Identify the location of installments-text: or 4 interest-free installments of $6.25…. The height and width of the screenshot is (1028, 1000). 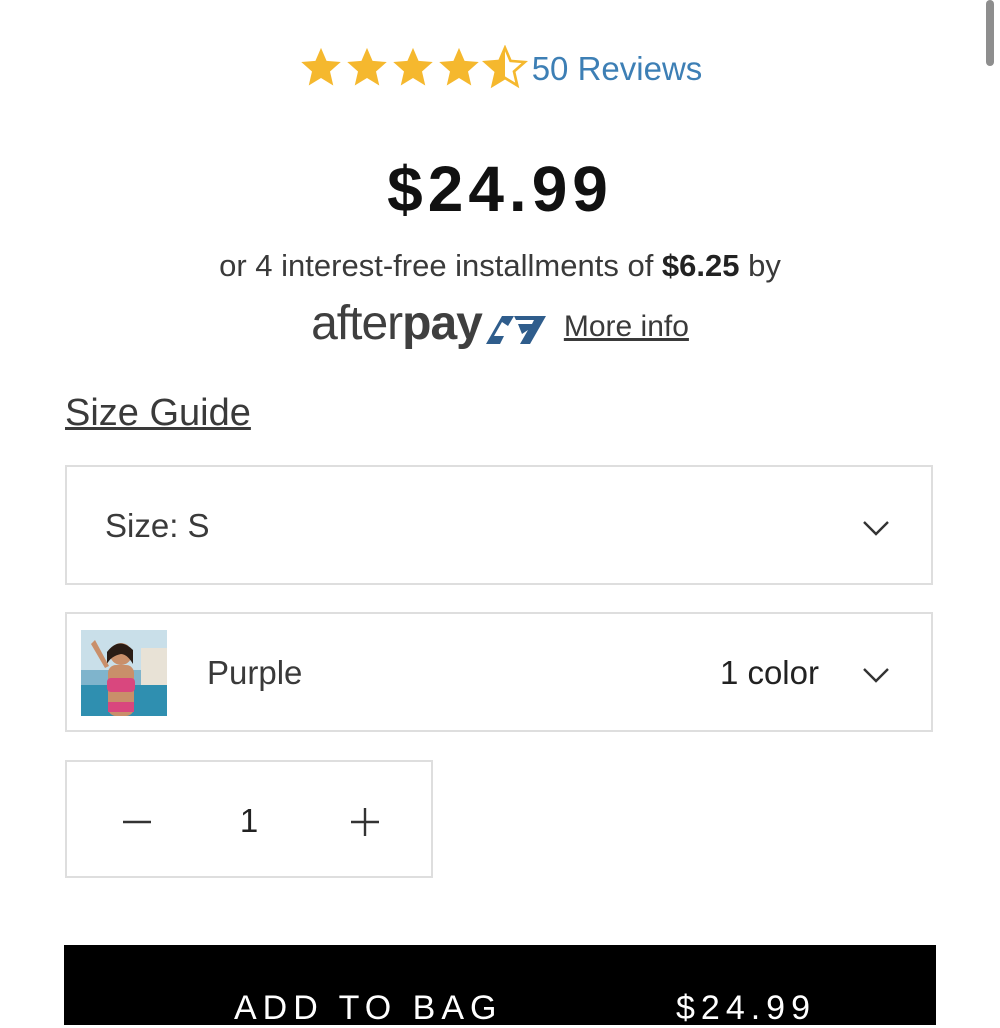
(500, 266).